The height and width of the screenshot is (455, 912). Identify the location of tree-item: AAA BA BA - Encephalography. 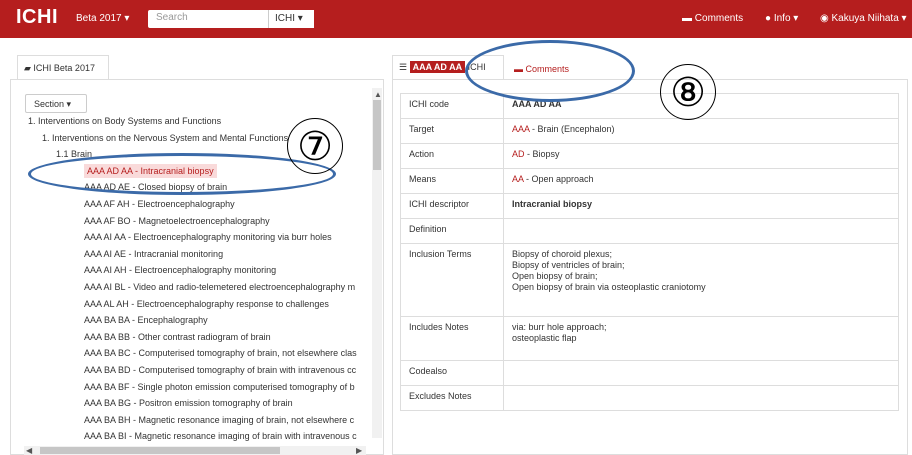
(146, 320).